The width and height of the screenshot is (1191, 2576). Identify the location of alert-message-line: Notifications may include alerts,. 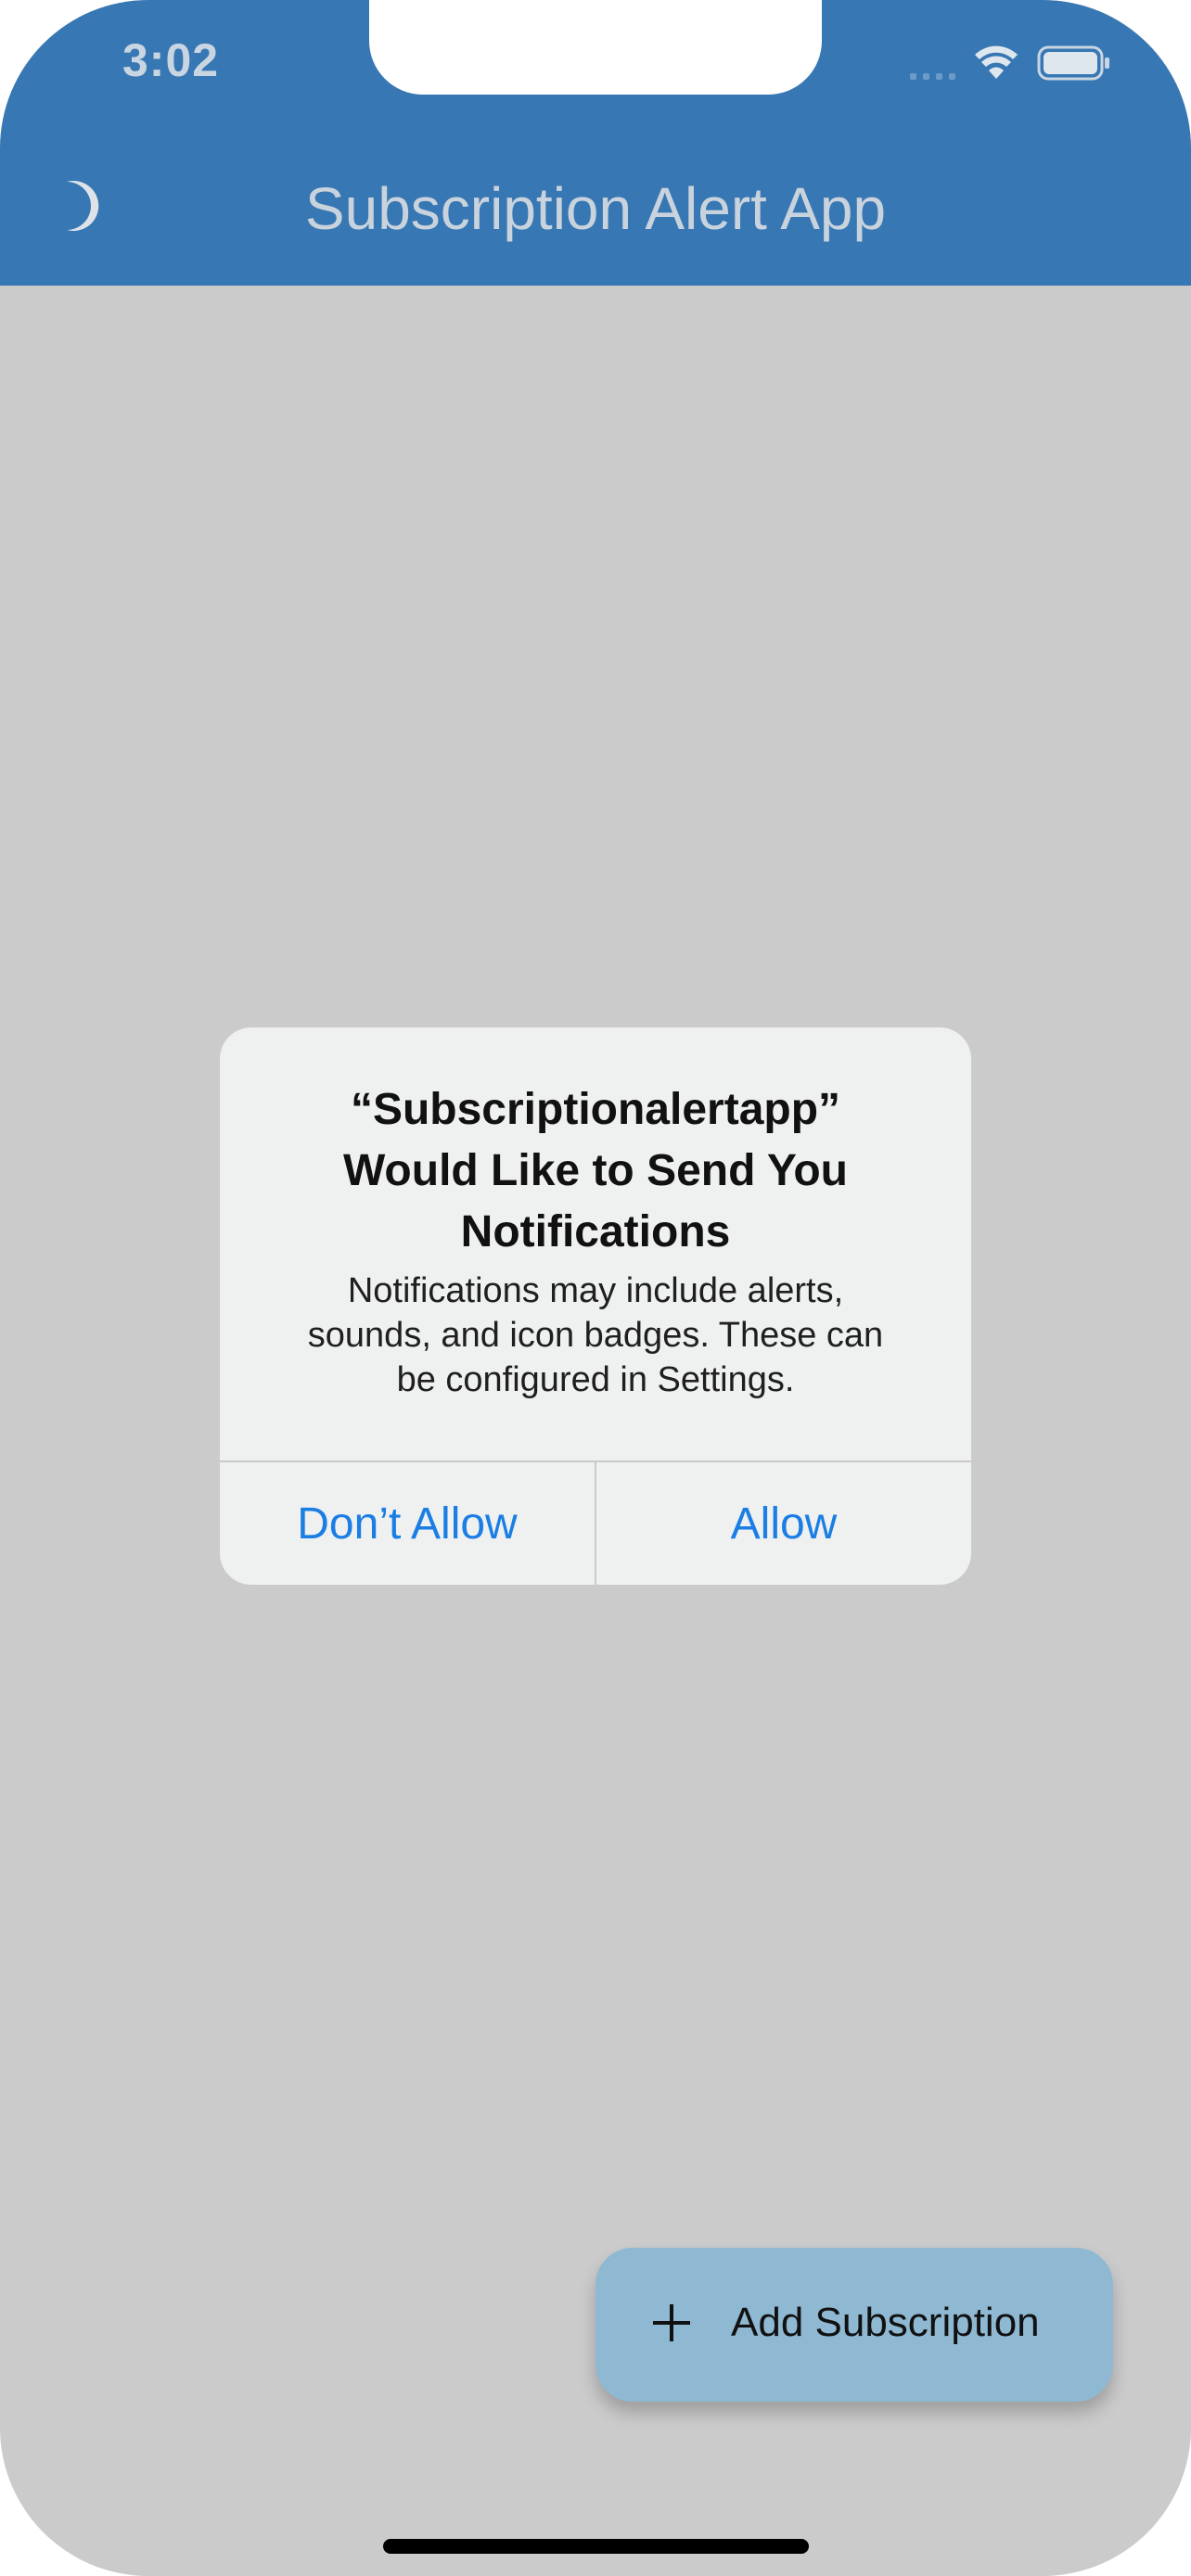
(595, 1290).